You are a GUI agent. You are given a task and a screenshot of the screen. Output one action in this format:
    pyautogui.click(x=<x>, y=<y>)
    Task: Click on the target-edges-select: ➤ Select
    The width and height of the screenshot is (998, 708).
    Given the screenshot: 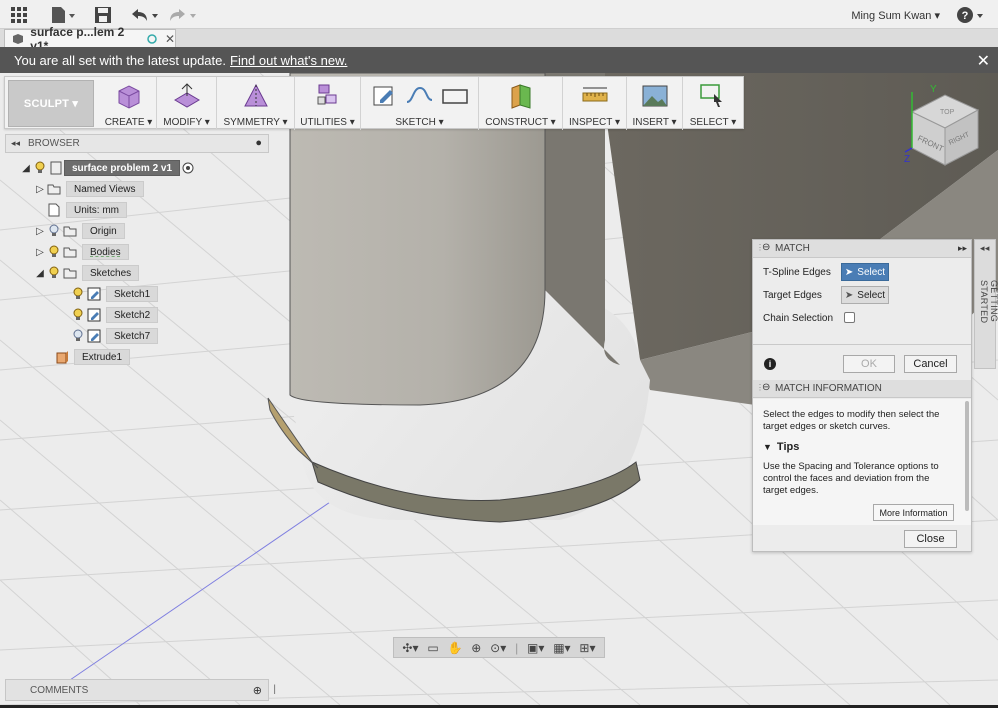 What is the action you would take?
    pyautogui.click(x=865, y=295)
    